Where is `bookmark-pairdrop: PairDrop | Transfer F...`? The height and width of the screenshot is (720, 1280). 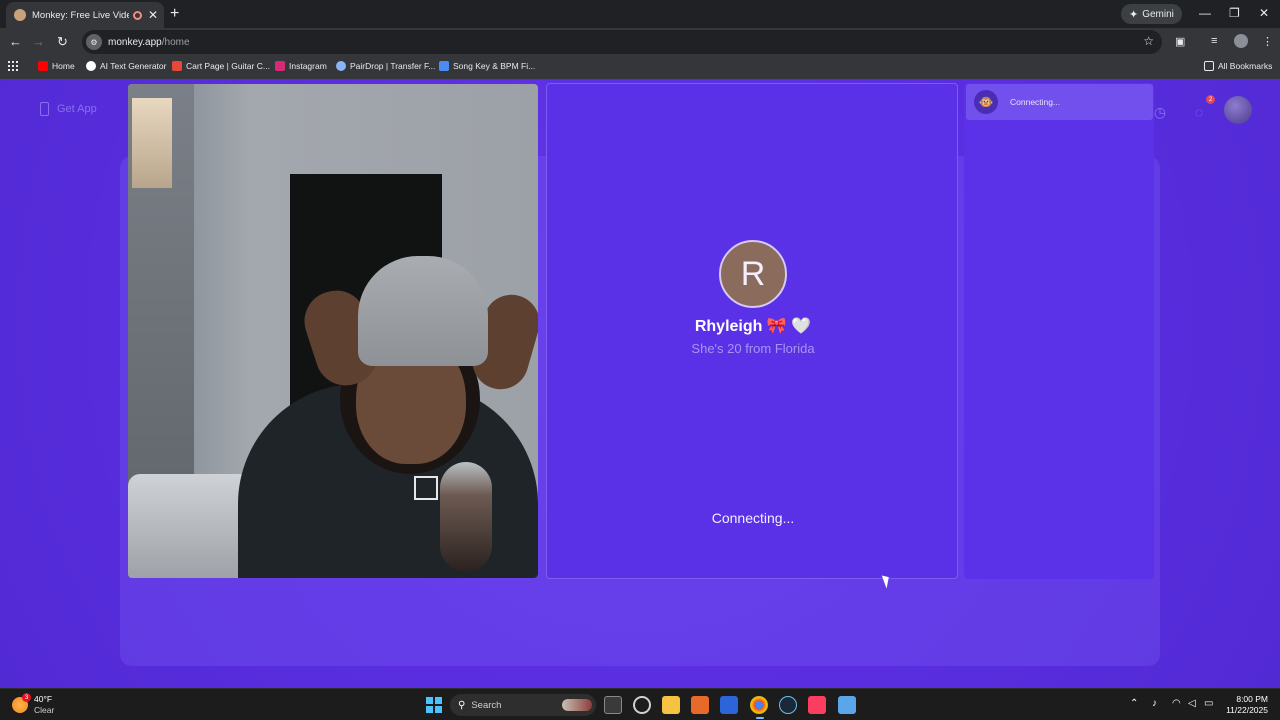
bookmark-pairdrop: PairDrop | Transfer F... is located at coordinates (385, 66).